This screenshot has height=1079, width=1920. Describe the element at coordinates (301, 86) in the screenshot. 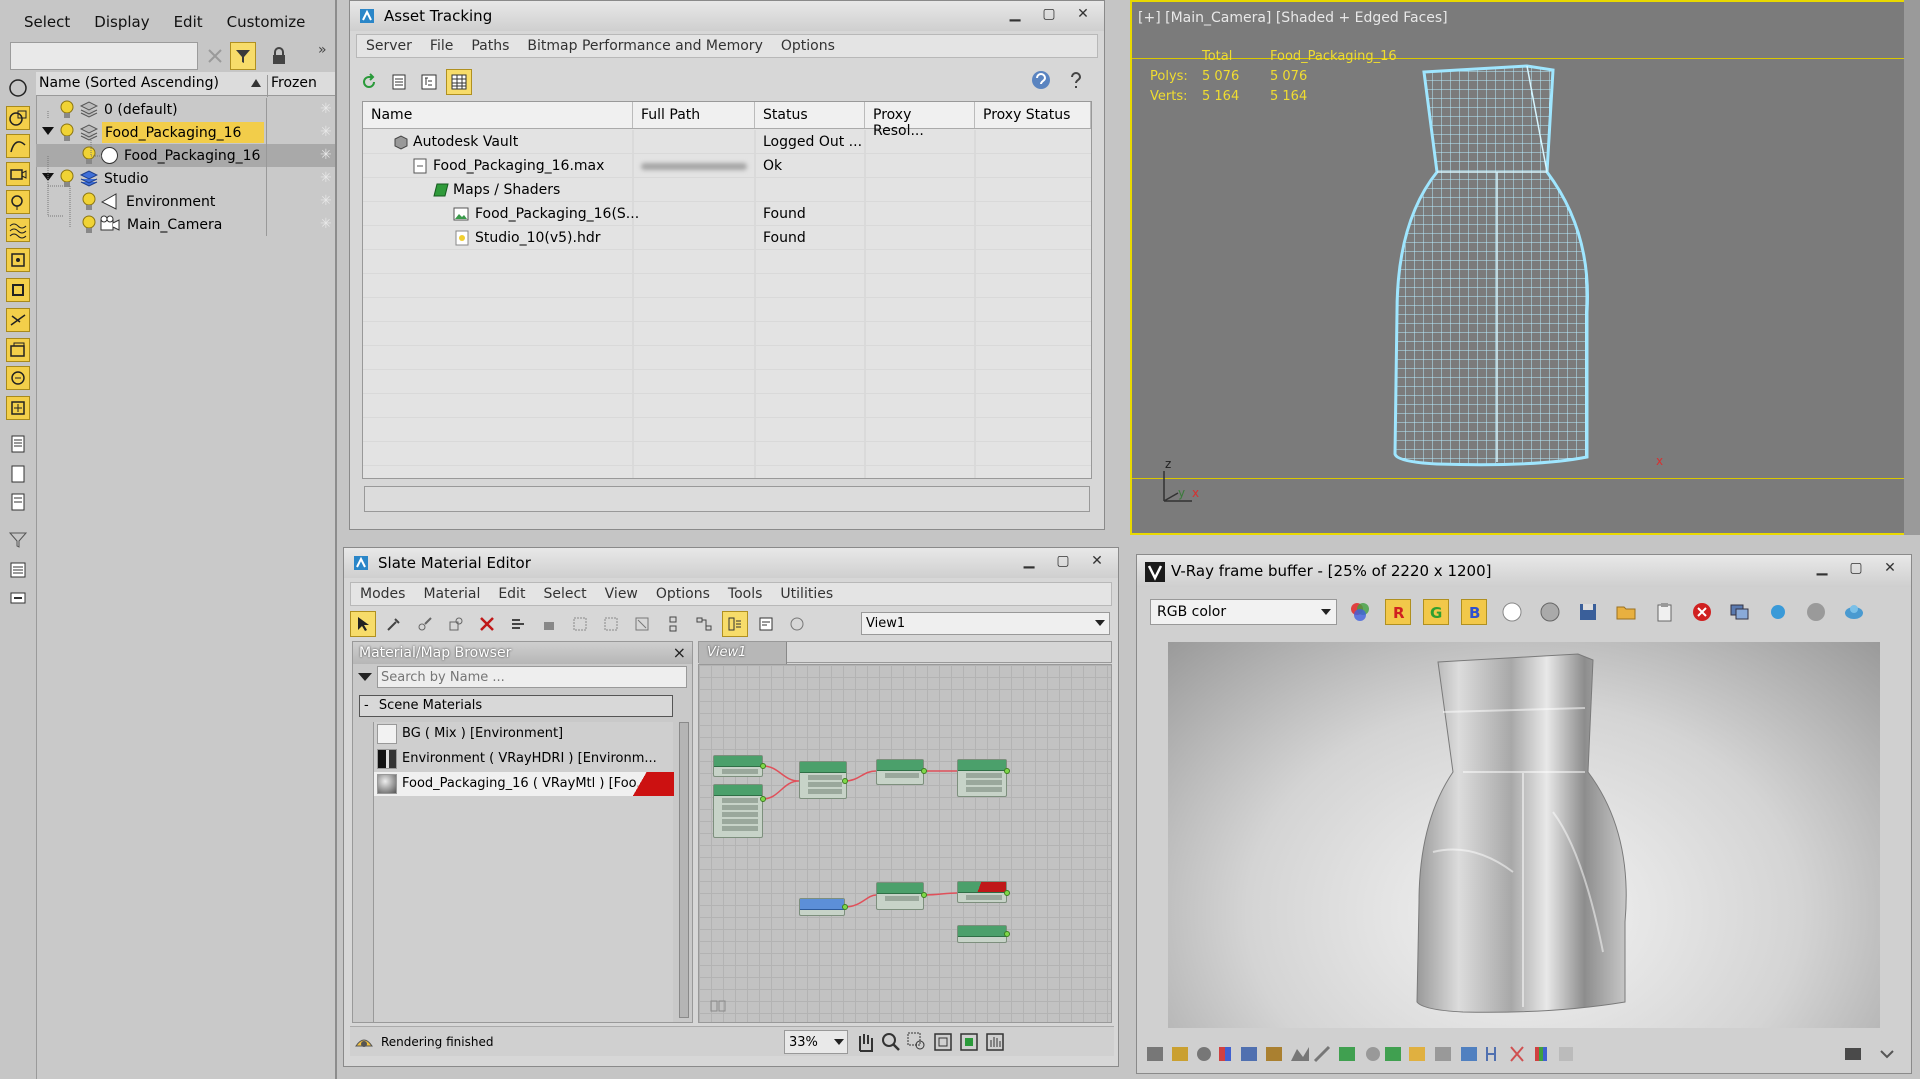

I see `frozen-column-header: Frozen` at that location.